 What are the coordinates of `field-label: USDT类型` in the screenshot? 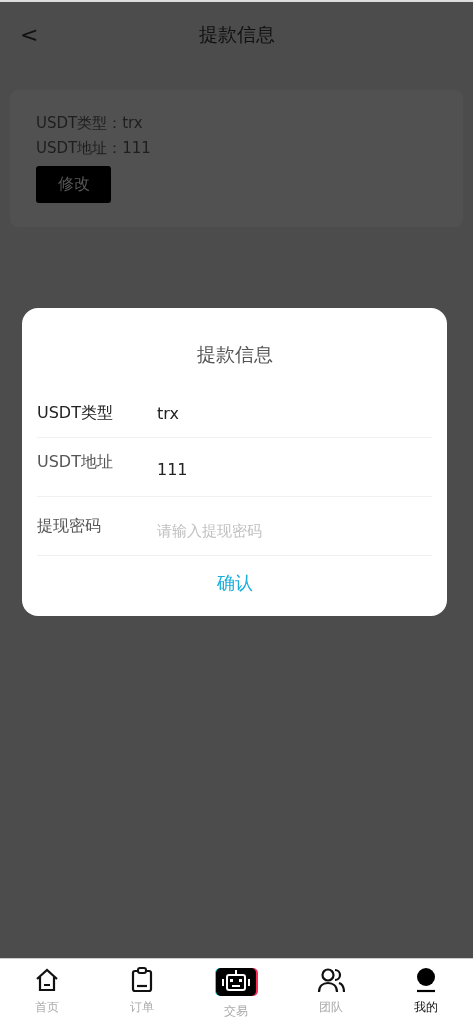 It's located at (75, 413).